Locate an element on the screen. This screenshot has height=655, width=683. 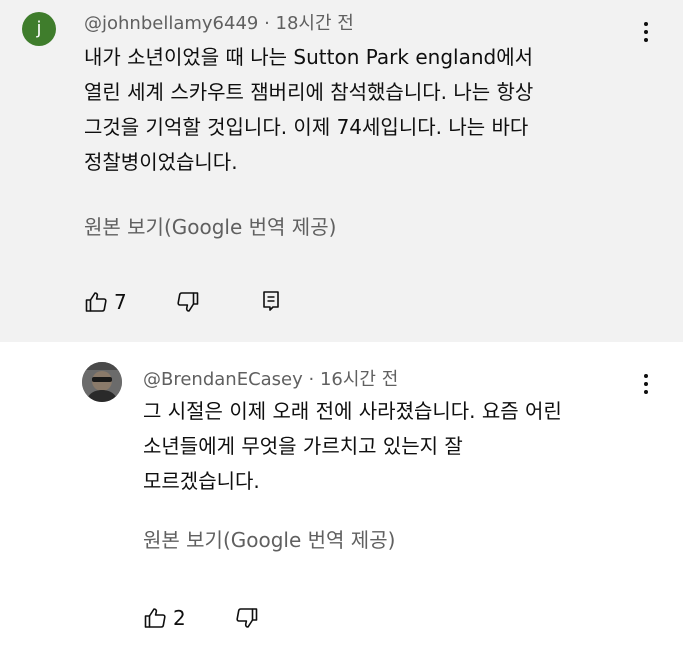
reply-icon is located at coordinates (271, 301).